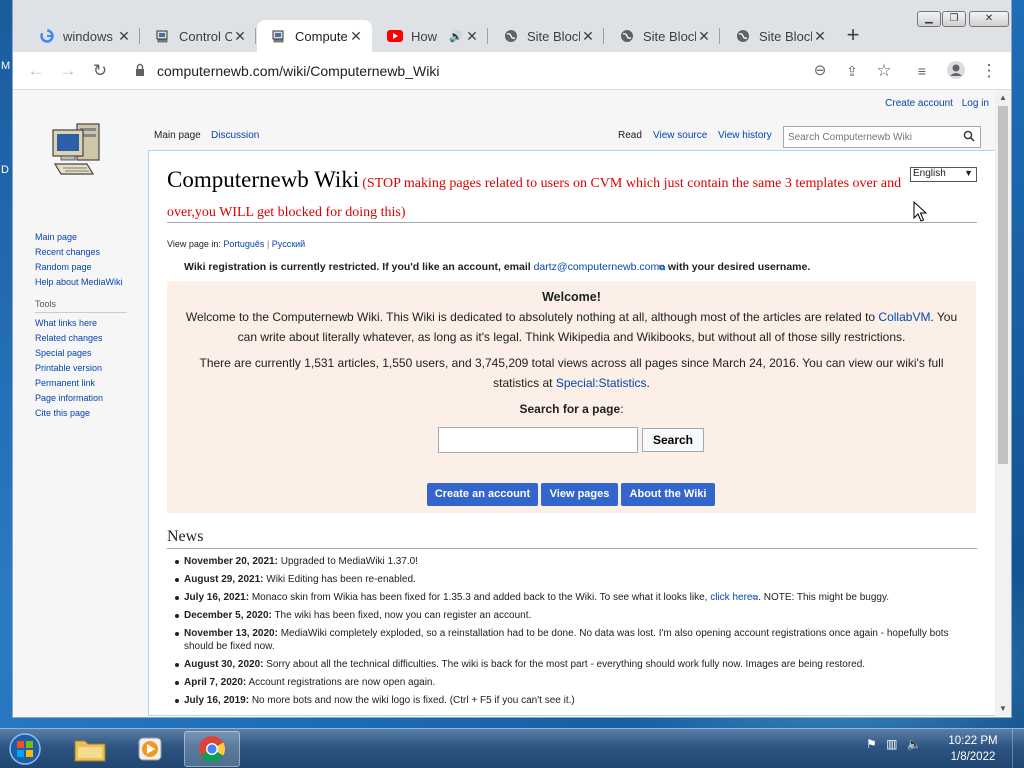 Image resolution: width=1024 pixels, height=768 pixels. What do you see at coordinates (198, 36) in the screenshot?
I see `tab-control: Control C ✕` at bounding box center [198, 36].